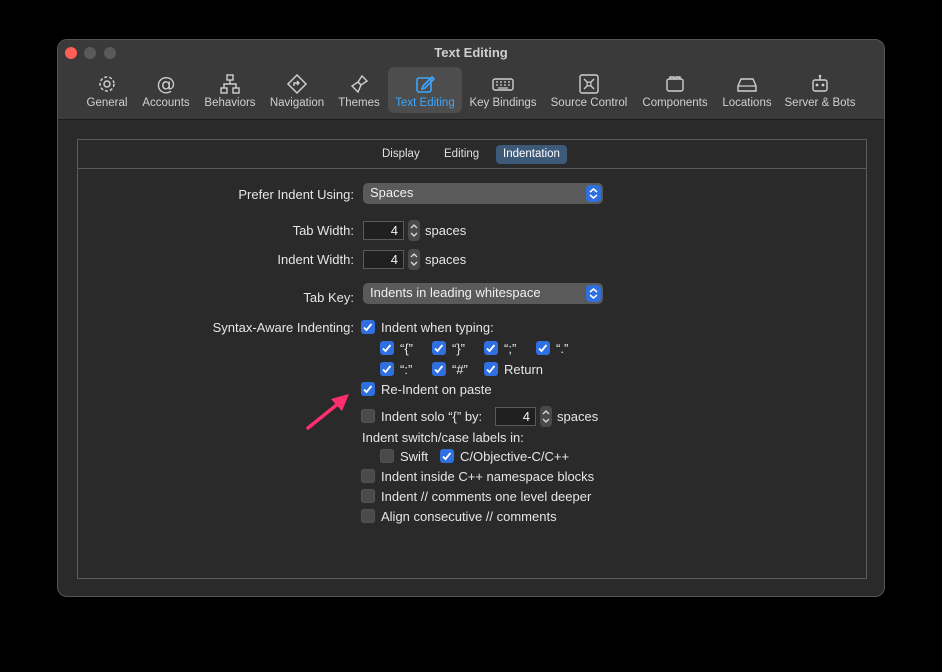 The width and height of the screenshot is (942, 672). What do you see at coordinates (359, 103) in the screenshot?
I see `toolbar-label: Themes` at bounding box center [359, 103].